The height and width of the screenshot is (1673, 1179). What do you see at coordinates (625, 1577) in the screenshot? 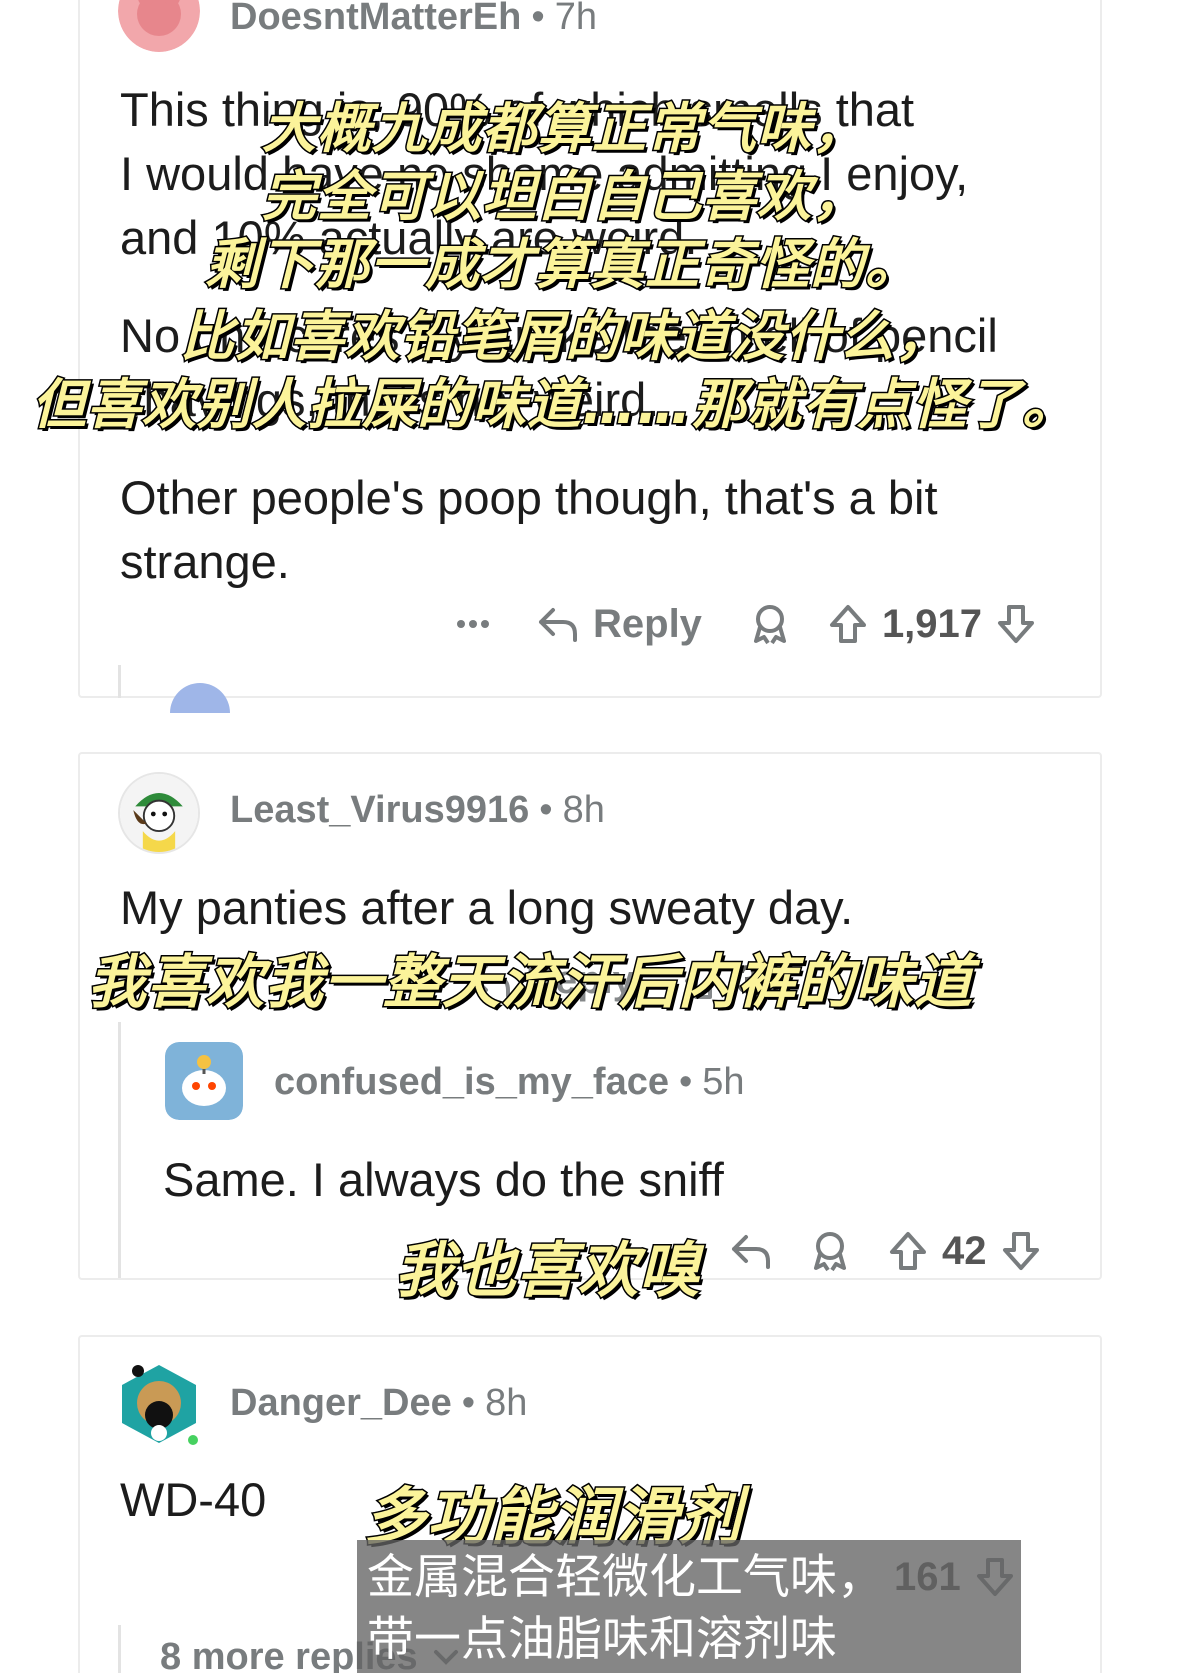
I see `subtitle-line: 金属混合轻微化工气味，` at bounding box center [625, 1577].